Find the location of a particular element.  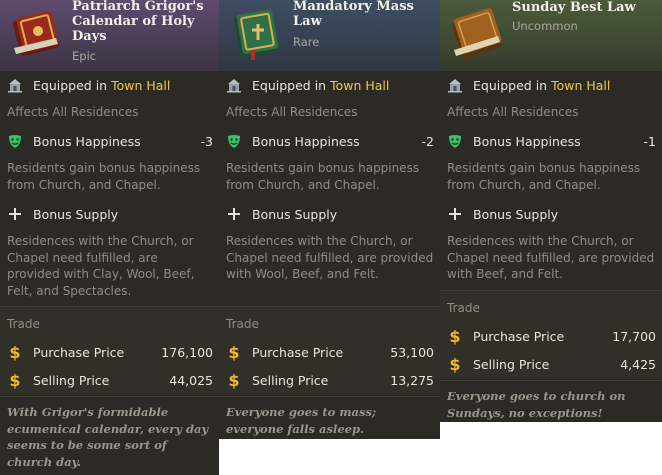

tooltip-header: Sunday Best Law Uncommon is located at coordinates (551, 35).